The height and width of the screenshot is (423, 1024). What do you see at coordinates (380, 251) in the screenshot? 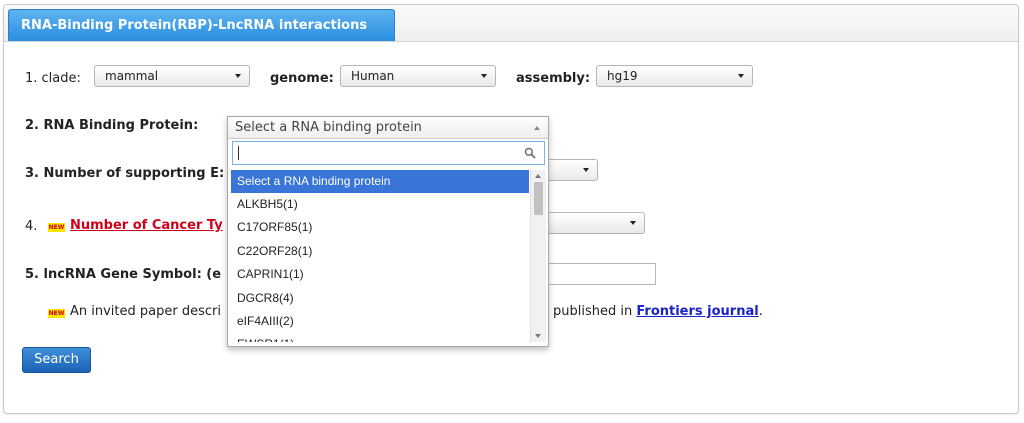
I see `list-item: C22ORF28(1)` at bounding box center [380, 251].